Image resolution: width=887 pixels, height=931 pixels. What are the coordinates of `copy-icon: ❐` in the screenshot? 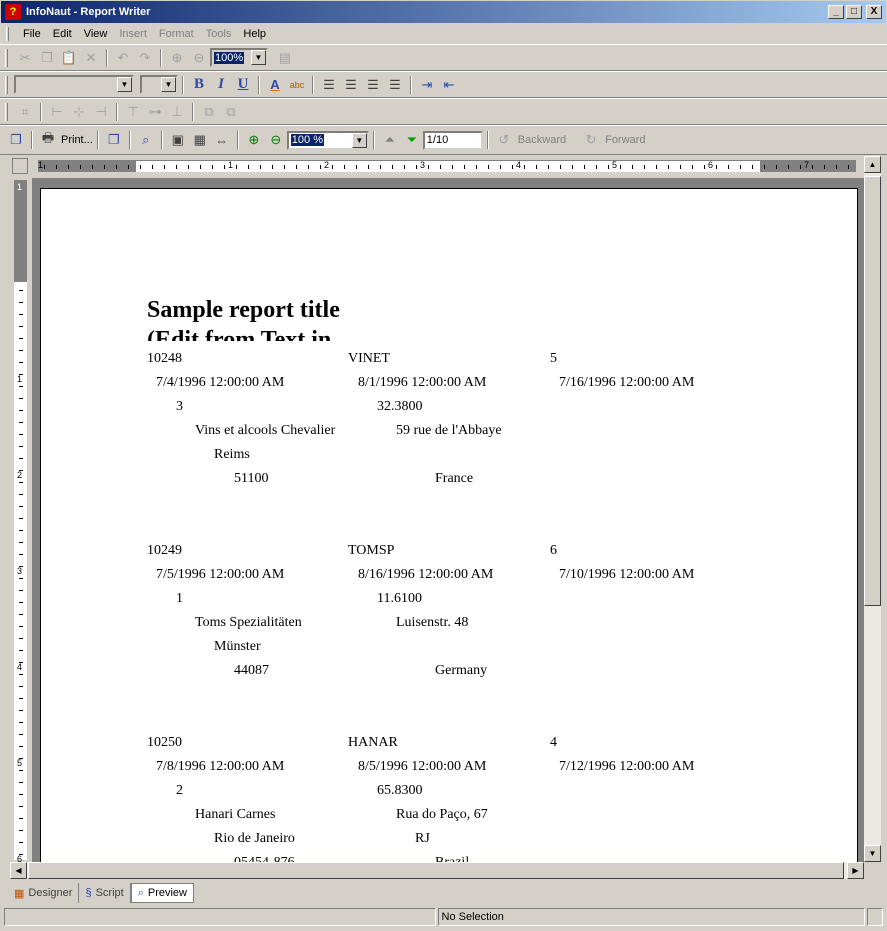 It's located at (47, 58).